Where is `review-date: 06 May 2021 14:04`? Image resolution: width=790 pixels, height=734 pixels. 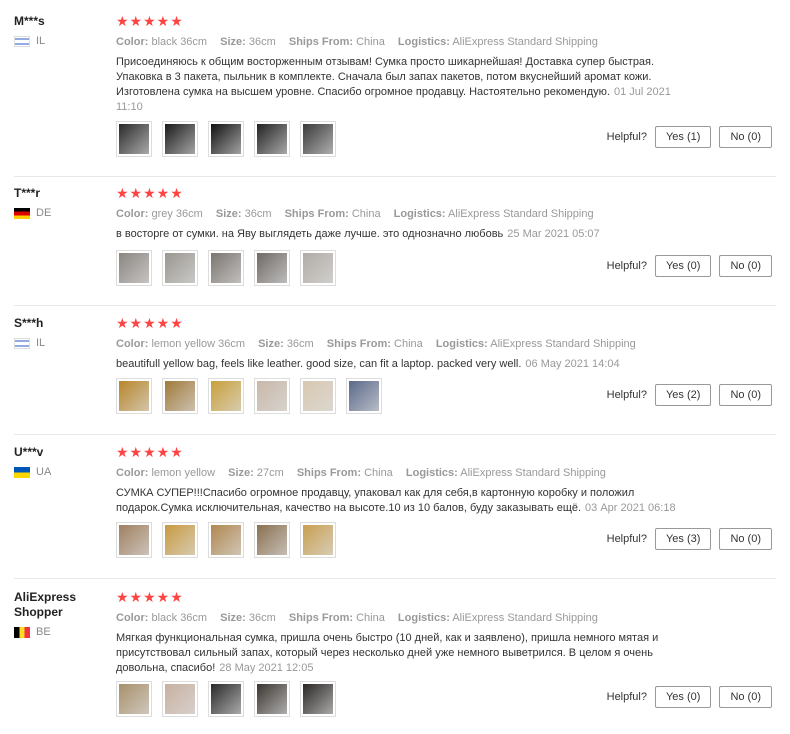 review-date: 06 May 2021 14:04 is located at coordinates (572, 364).